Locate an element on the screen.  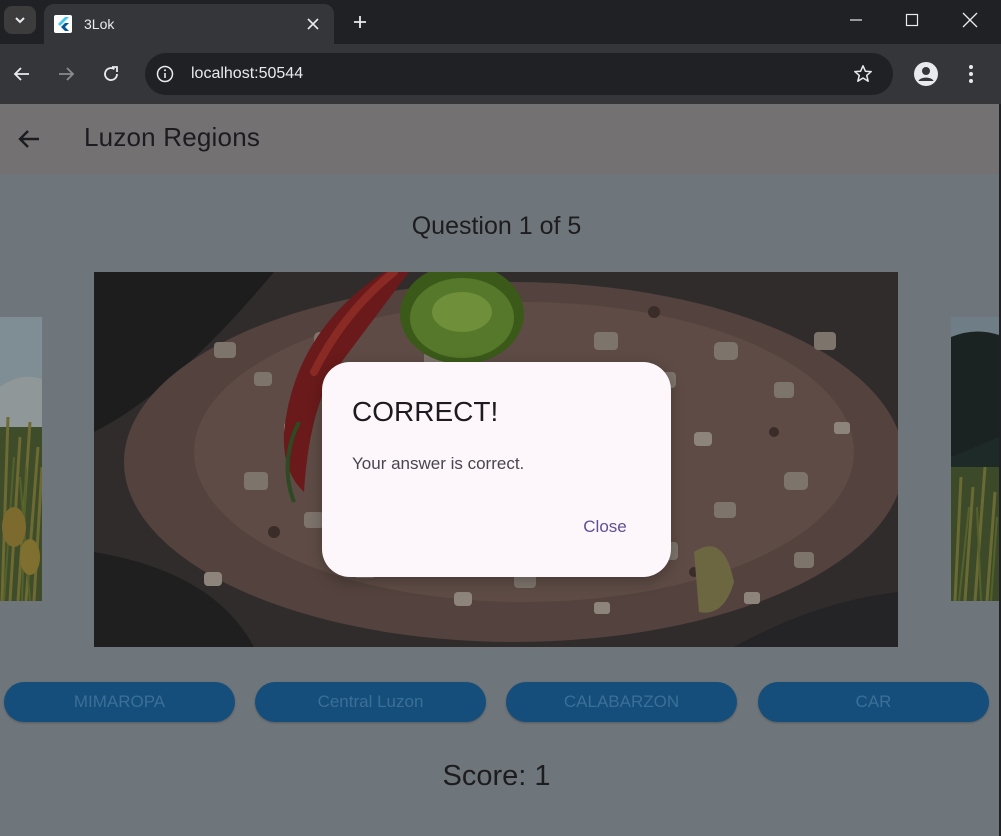
info-icon is located at coordinates (165, 74).